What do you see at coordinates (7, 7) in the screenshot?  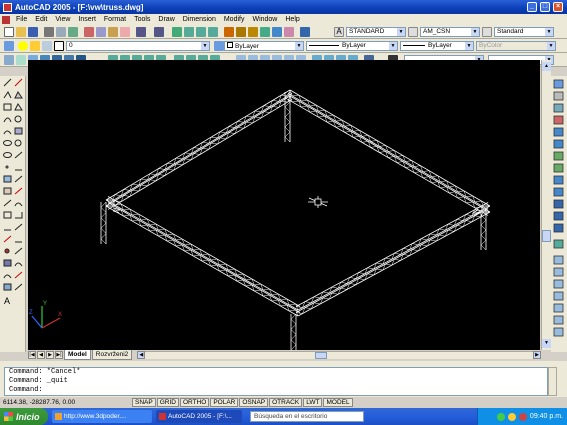 I see `autocad-icon` at bounding box center [7, 7].